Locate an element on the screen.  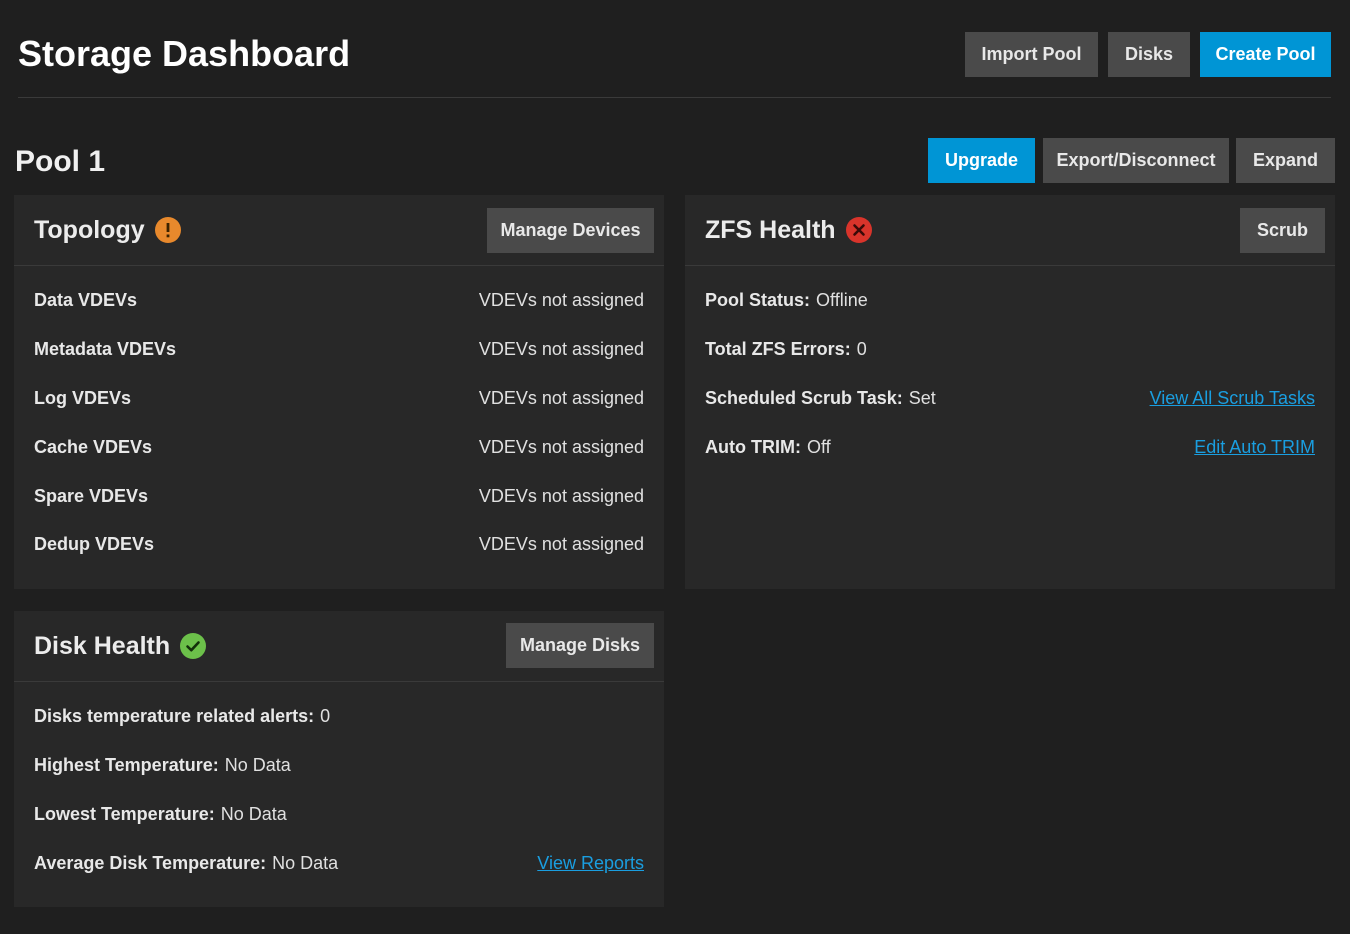
edit-auto-trim-link: Edit Auto TRIM is located at coordinates (1254, 447).